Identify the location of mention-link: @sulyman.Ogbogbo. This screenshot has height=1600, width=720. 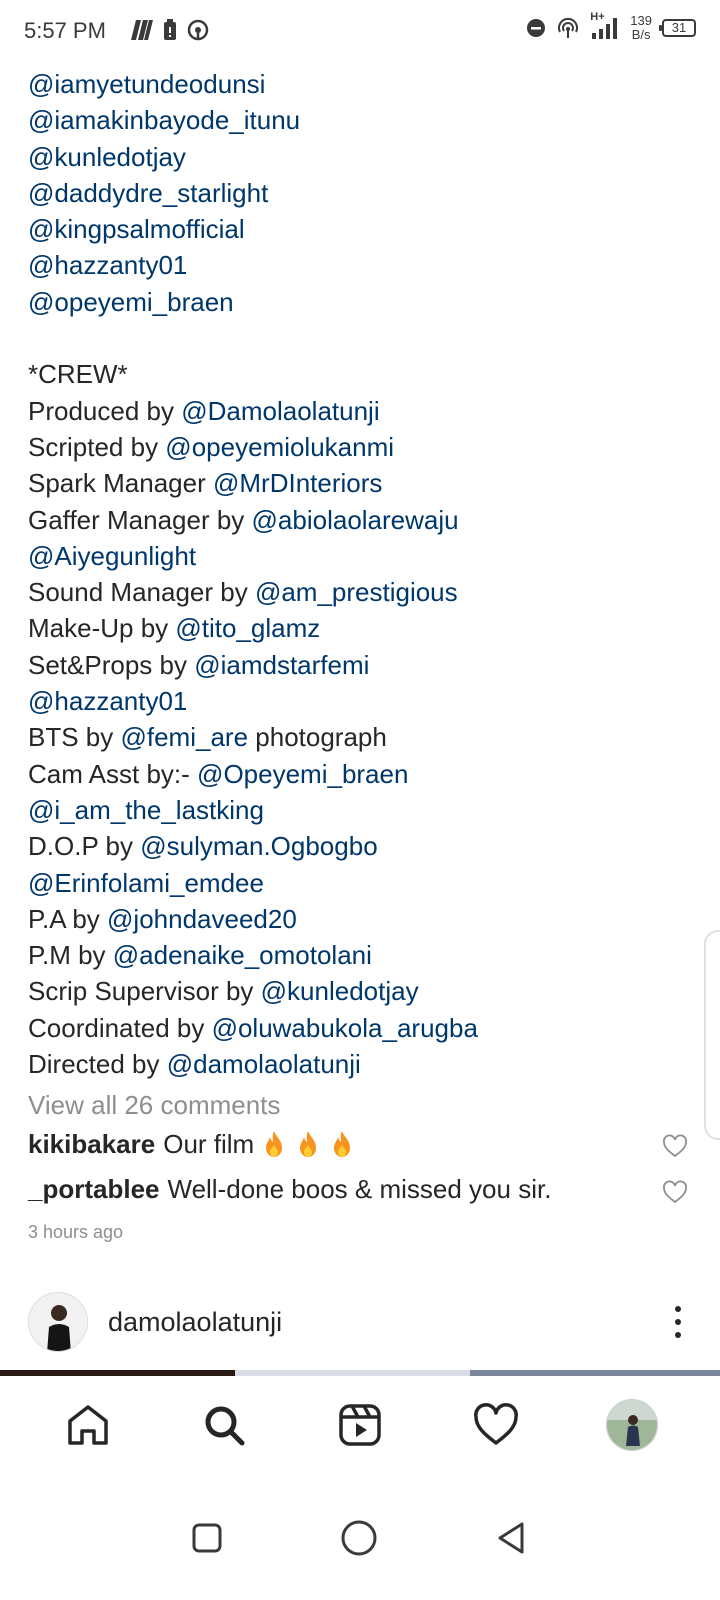
(258, 846).